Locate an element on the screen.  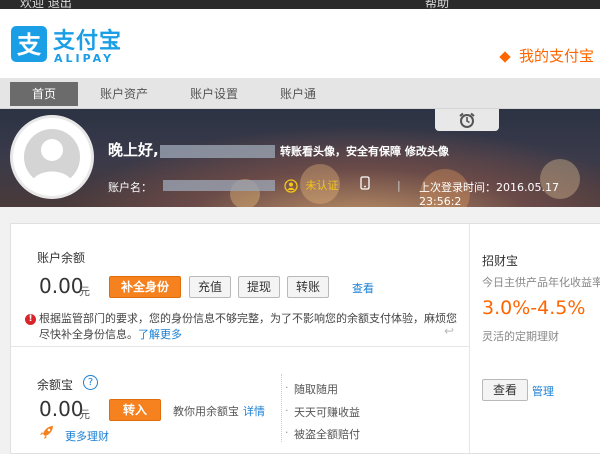
logo-text-cn: 支付宝 is located at coordinates (87, 39).